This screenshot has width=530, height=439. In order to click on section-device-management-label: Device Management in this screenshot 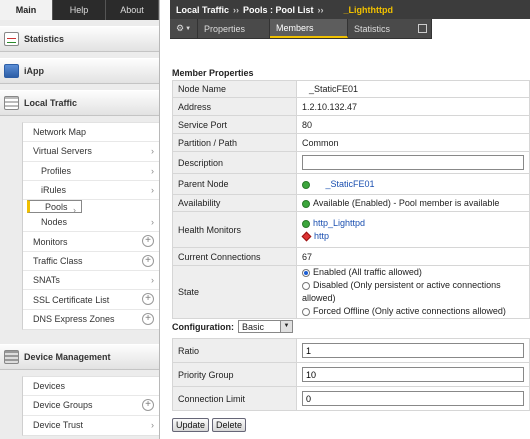, I will do `click(67, 356)`.